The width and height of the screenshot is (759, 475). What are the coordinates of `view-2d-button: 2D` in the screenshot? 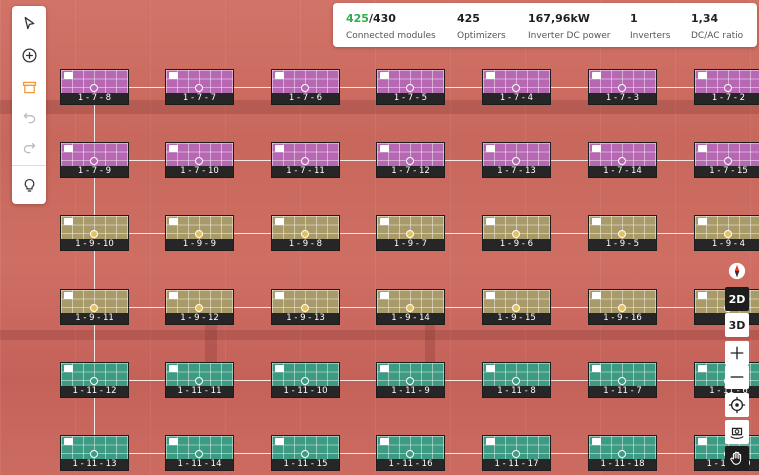 It's located at (737, 299).